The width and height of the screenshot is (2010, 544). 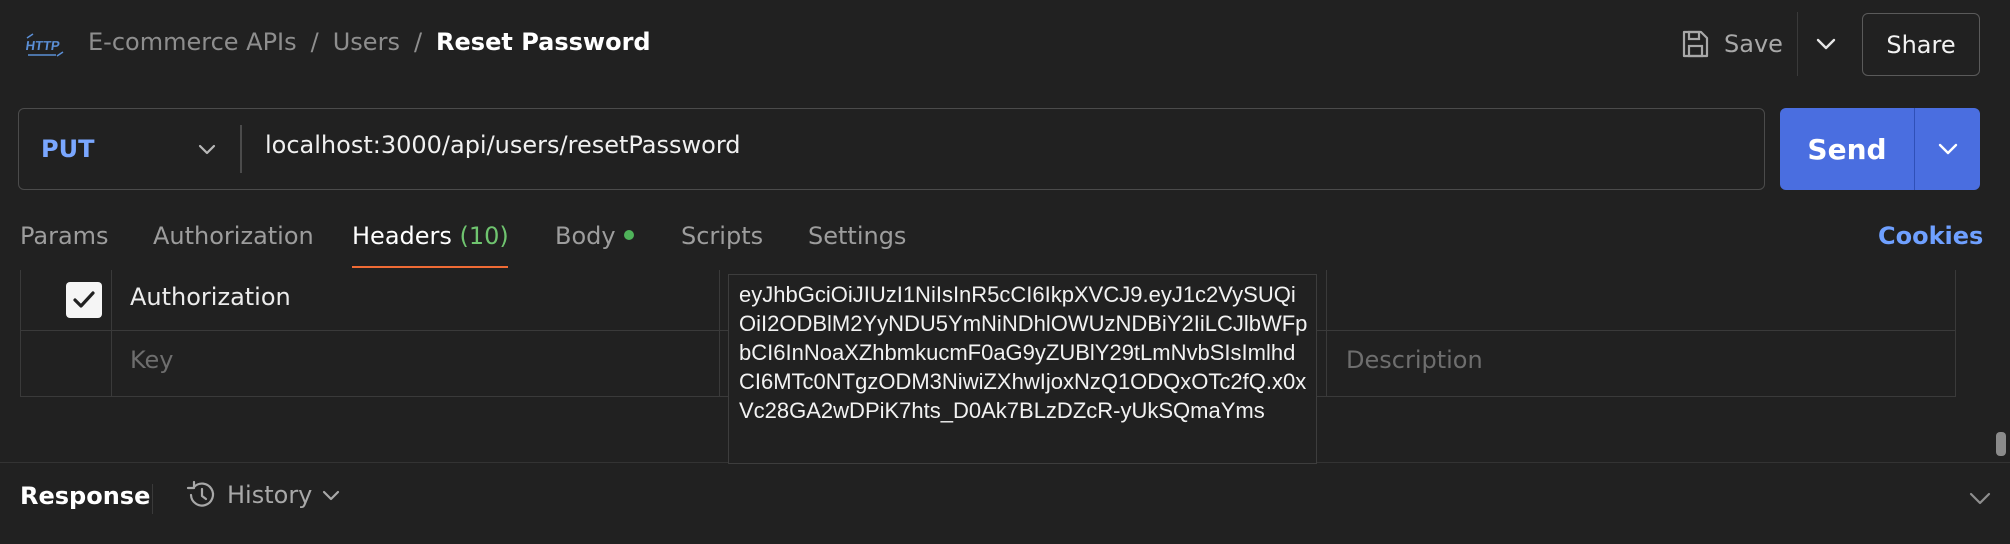 I want to click on method-select: PUT, so click(x=133, y=149).